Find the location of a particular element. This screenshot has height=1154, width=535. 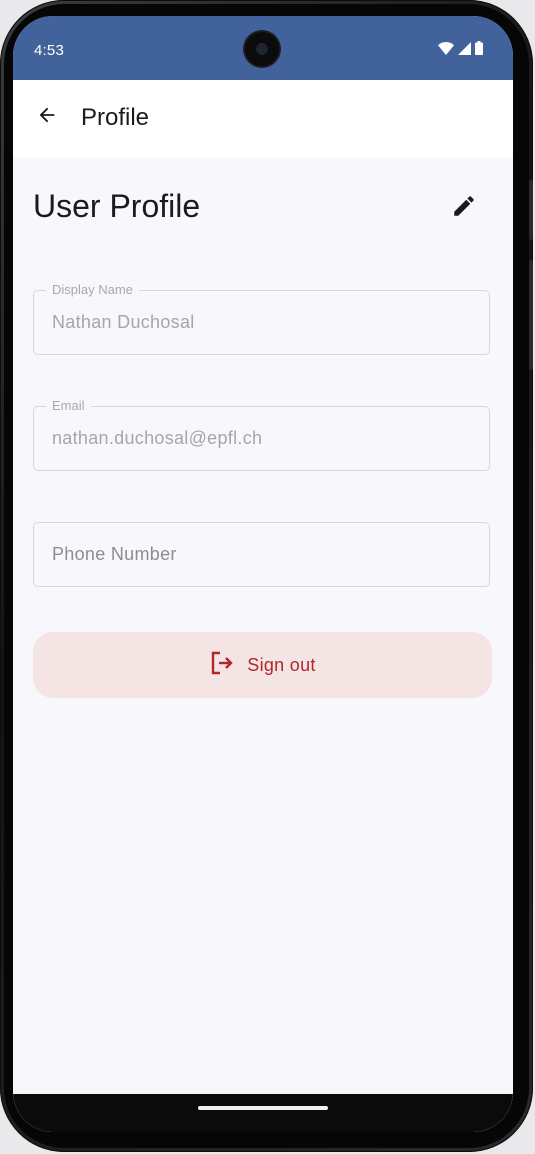

pencil-icon is located at coordinates (464, 208).